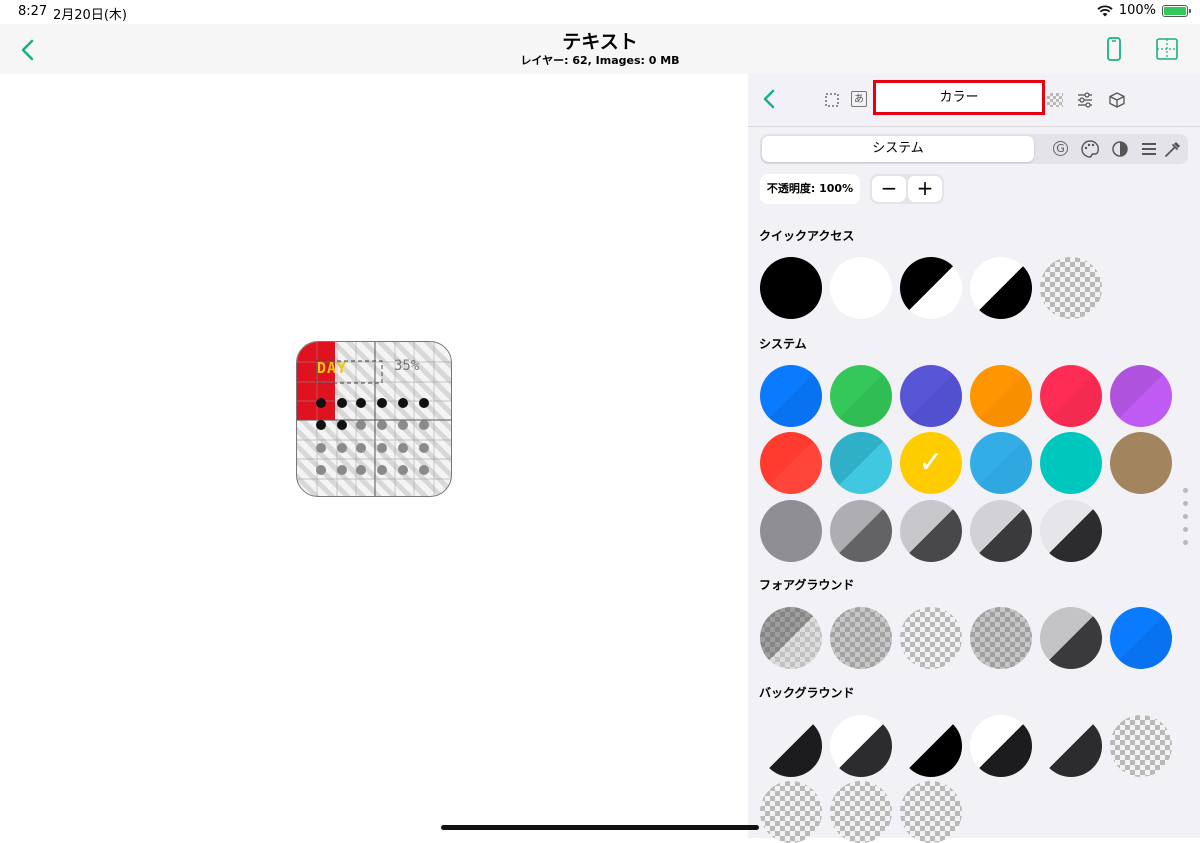  What do you see at coordinates (600, 60) in the screenshot?
I see `page-subtitle: レイヤー: 62, Images: 0 MB` at bounding box center [600, 60].